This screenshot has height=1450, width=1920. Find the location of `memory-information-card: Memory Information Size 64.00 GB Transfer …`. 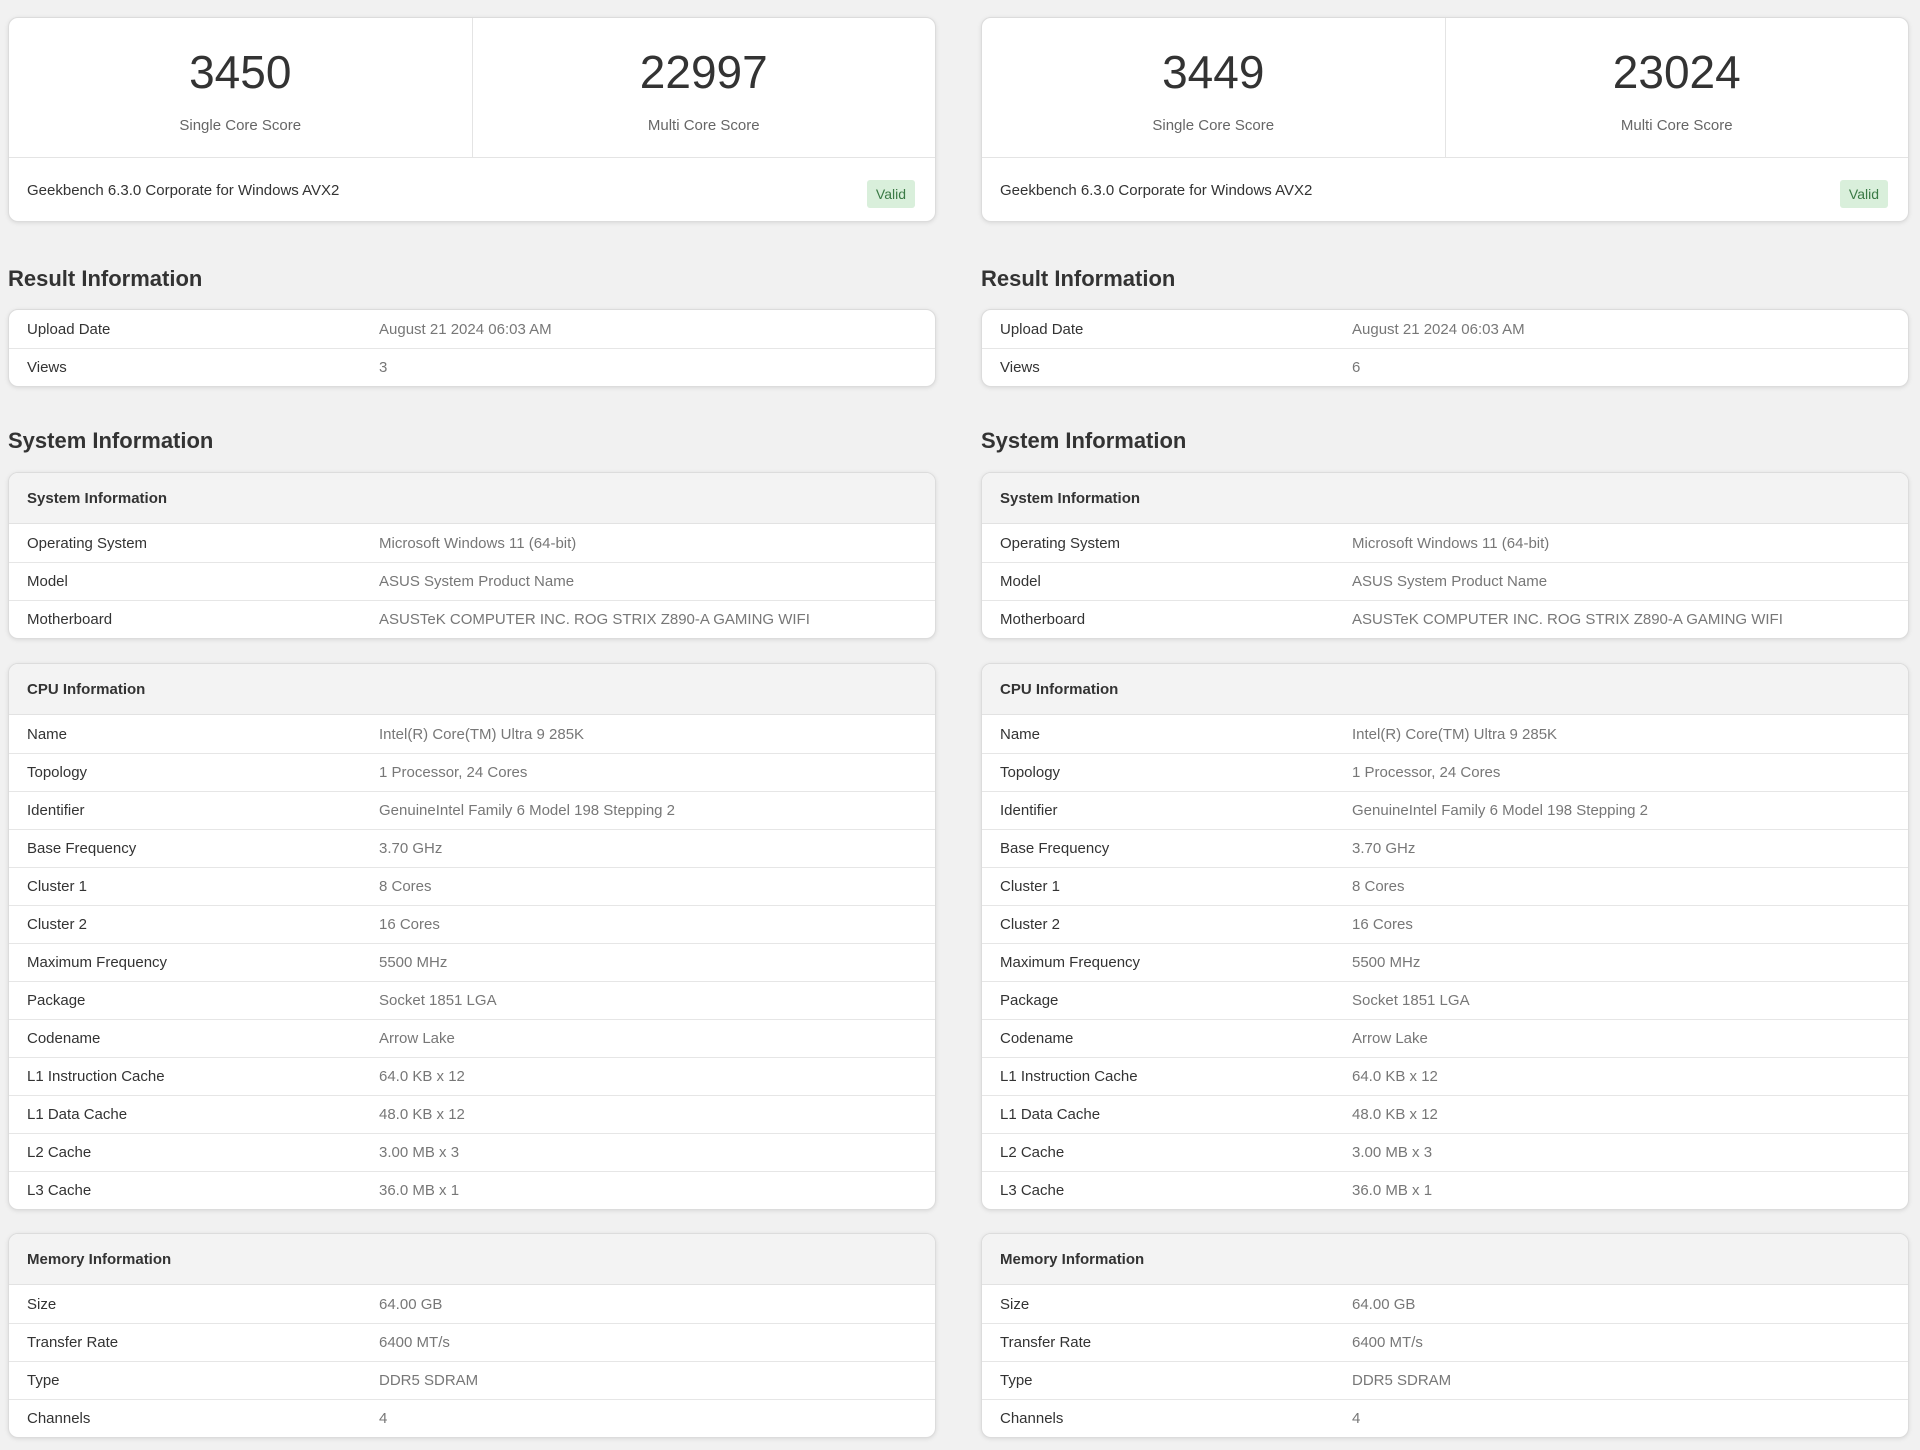

memory-information-card: Memory Information Size 64.00 GB Transfer … is located at coordinates (1445, 1335).